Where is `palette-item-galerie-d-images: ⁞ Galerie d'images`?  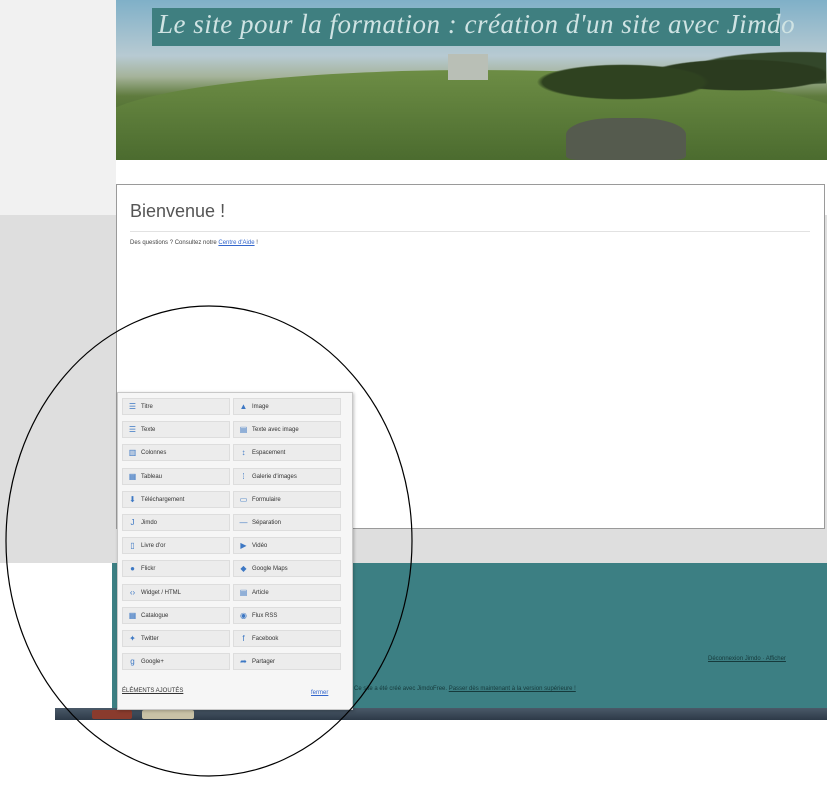
palette-item-galerie-d-images: ⁞ Galerie d'images is located at coordinates (287, 476).